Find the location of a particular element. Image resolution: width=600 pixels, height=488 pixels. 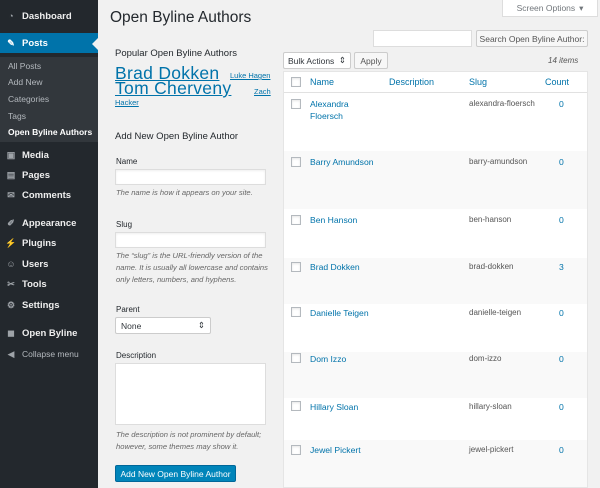

search-button: Search Open Byline Author: is located at coordinates (532, 38).